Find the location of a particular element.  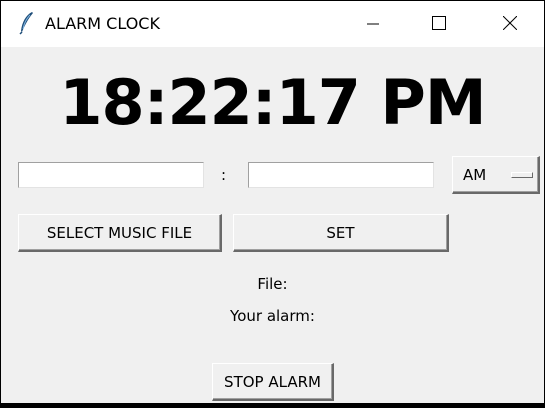

am-pm-selected-value: AM is located at coordinates (475, 175).